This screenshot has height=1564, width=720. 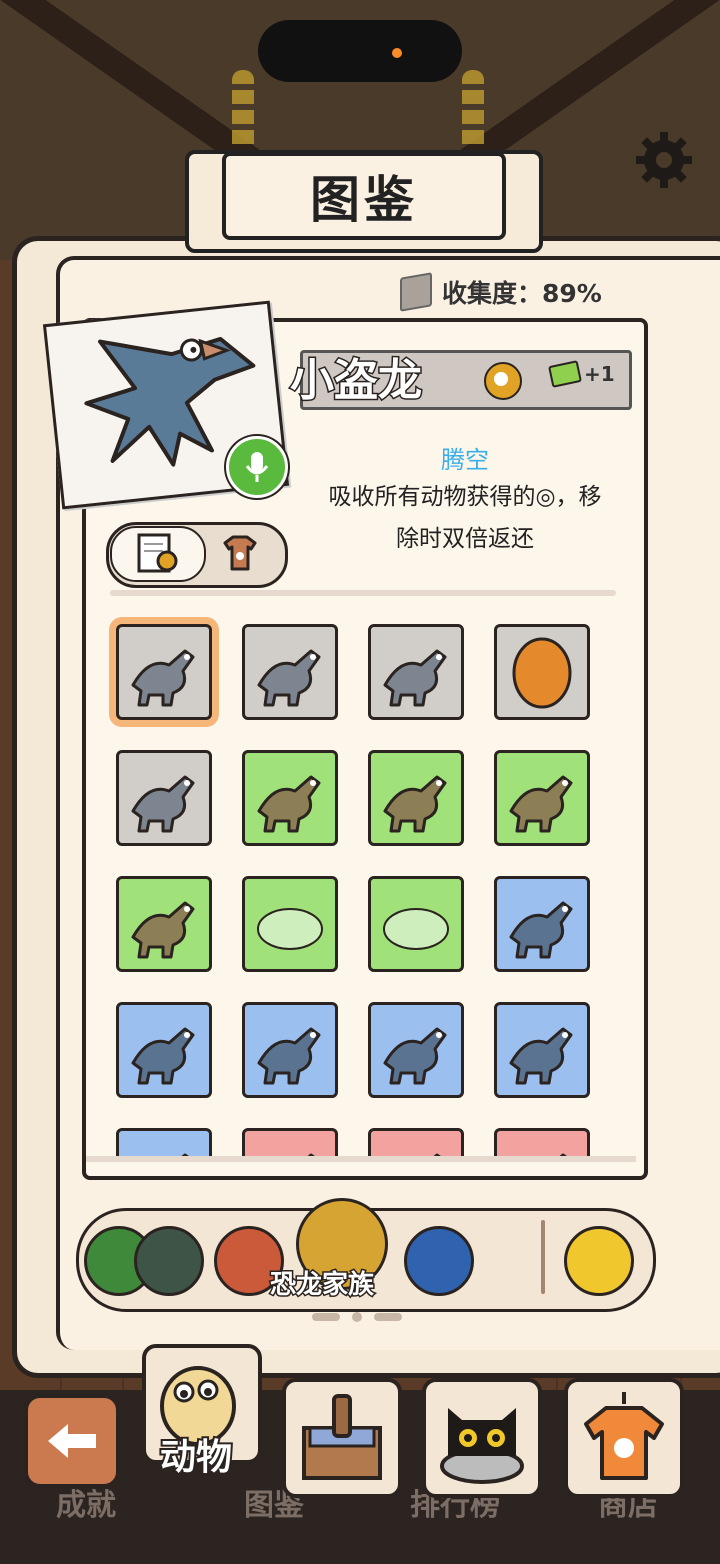 What do you see at coordinates (541, 930) in the screenshot?
I see `stegosaurus-icon` at bounding box center [541, 930].